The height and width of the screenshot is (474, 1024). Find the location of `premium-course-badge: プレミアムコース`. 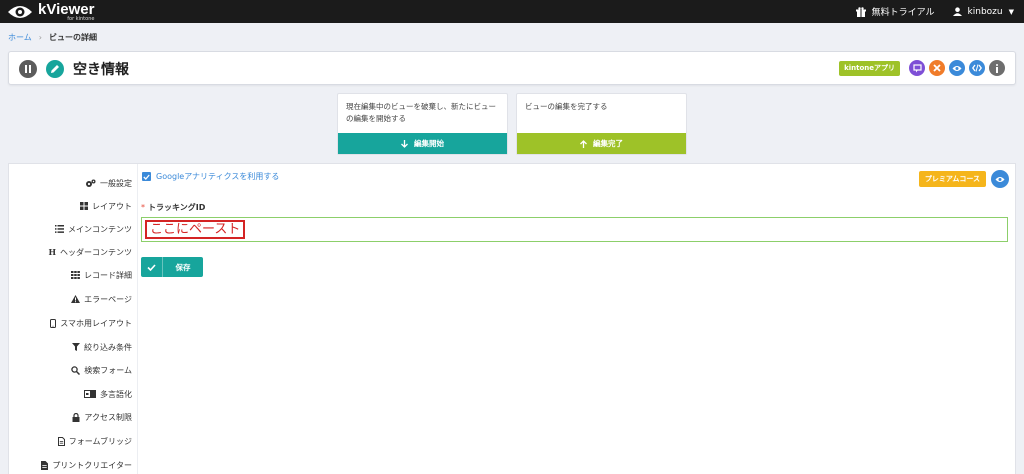

premium-course-badge: プレミアムコース is located at coordinates (952, 179).